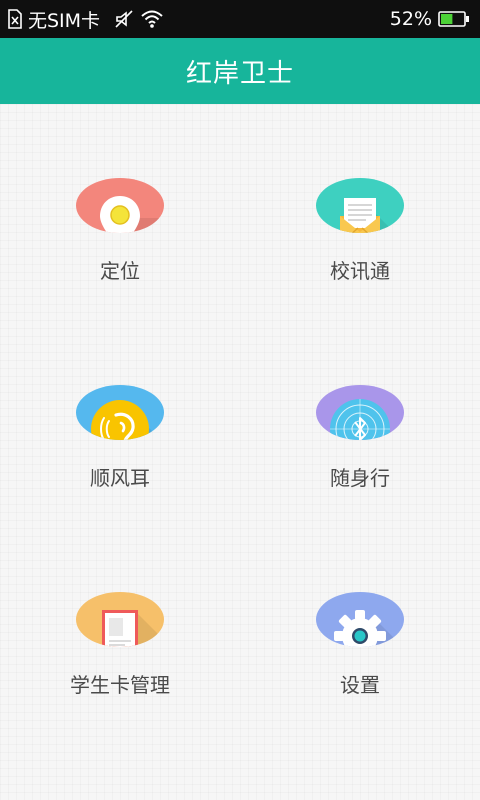  Describe the element at coordinates (410, 19) in the screenshot. I see `battery-percent: 52%` at that location.